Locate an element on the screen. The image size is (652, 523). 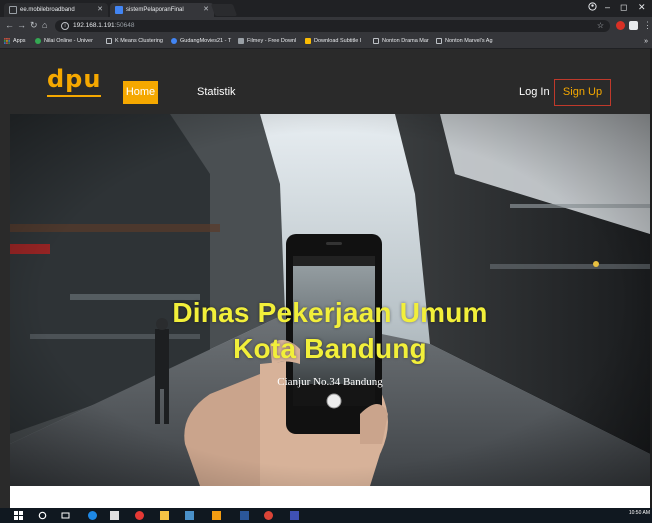
bookmark-filmey: Filmey - Free Downl is located at coordinates (267, 41).